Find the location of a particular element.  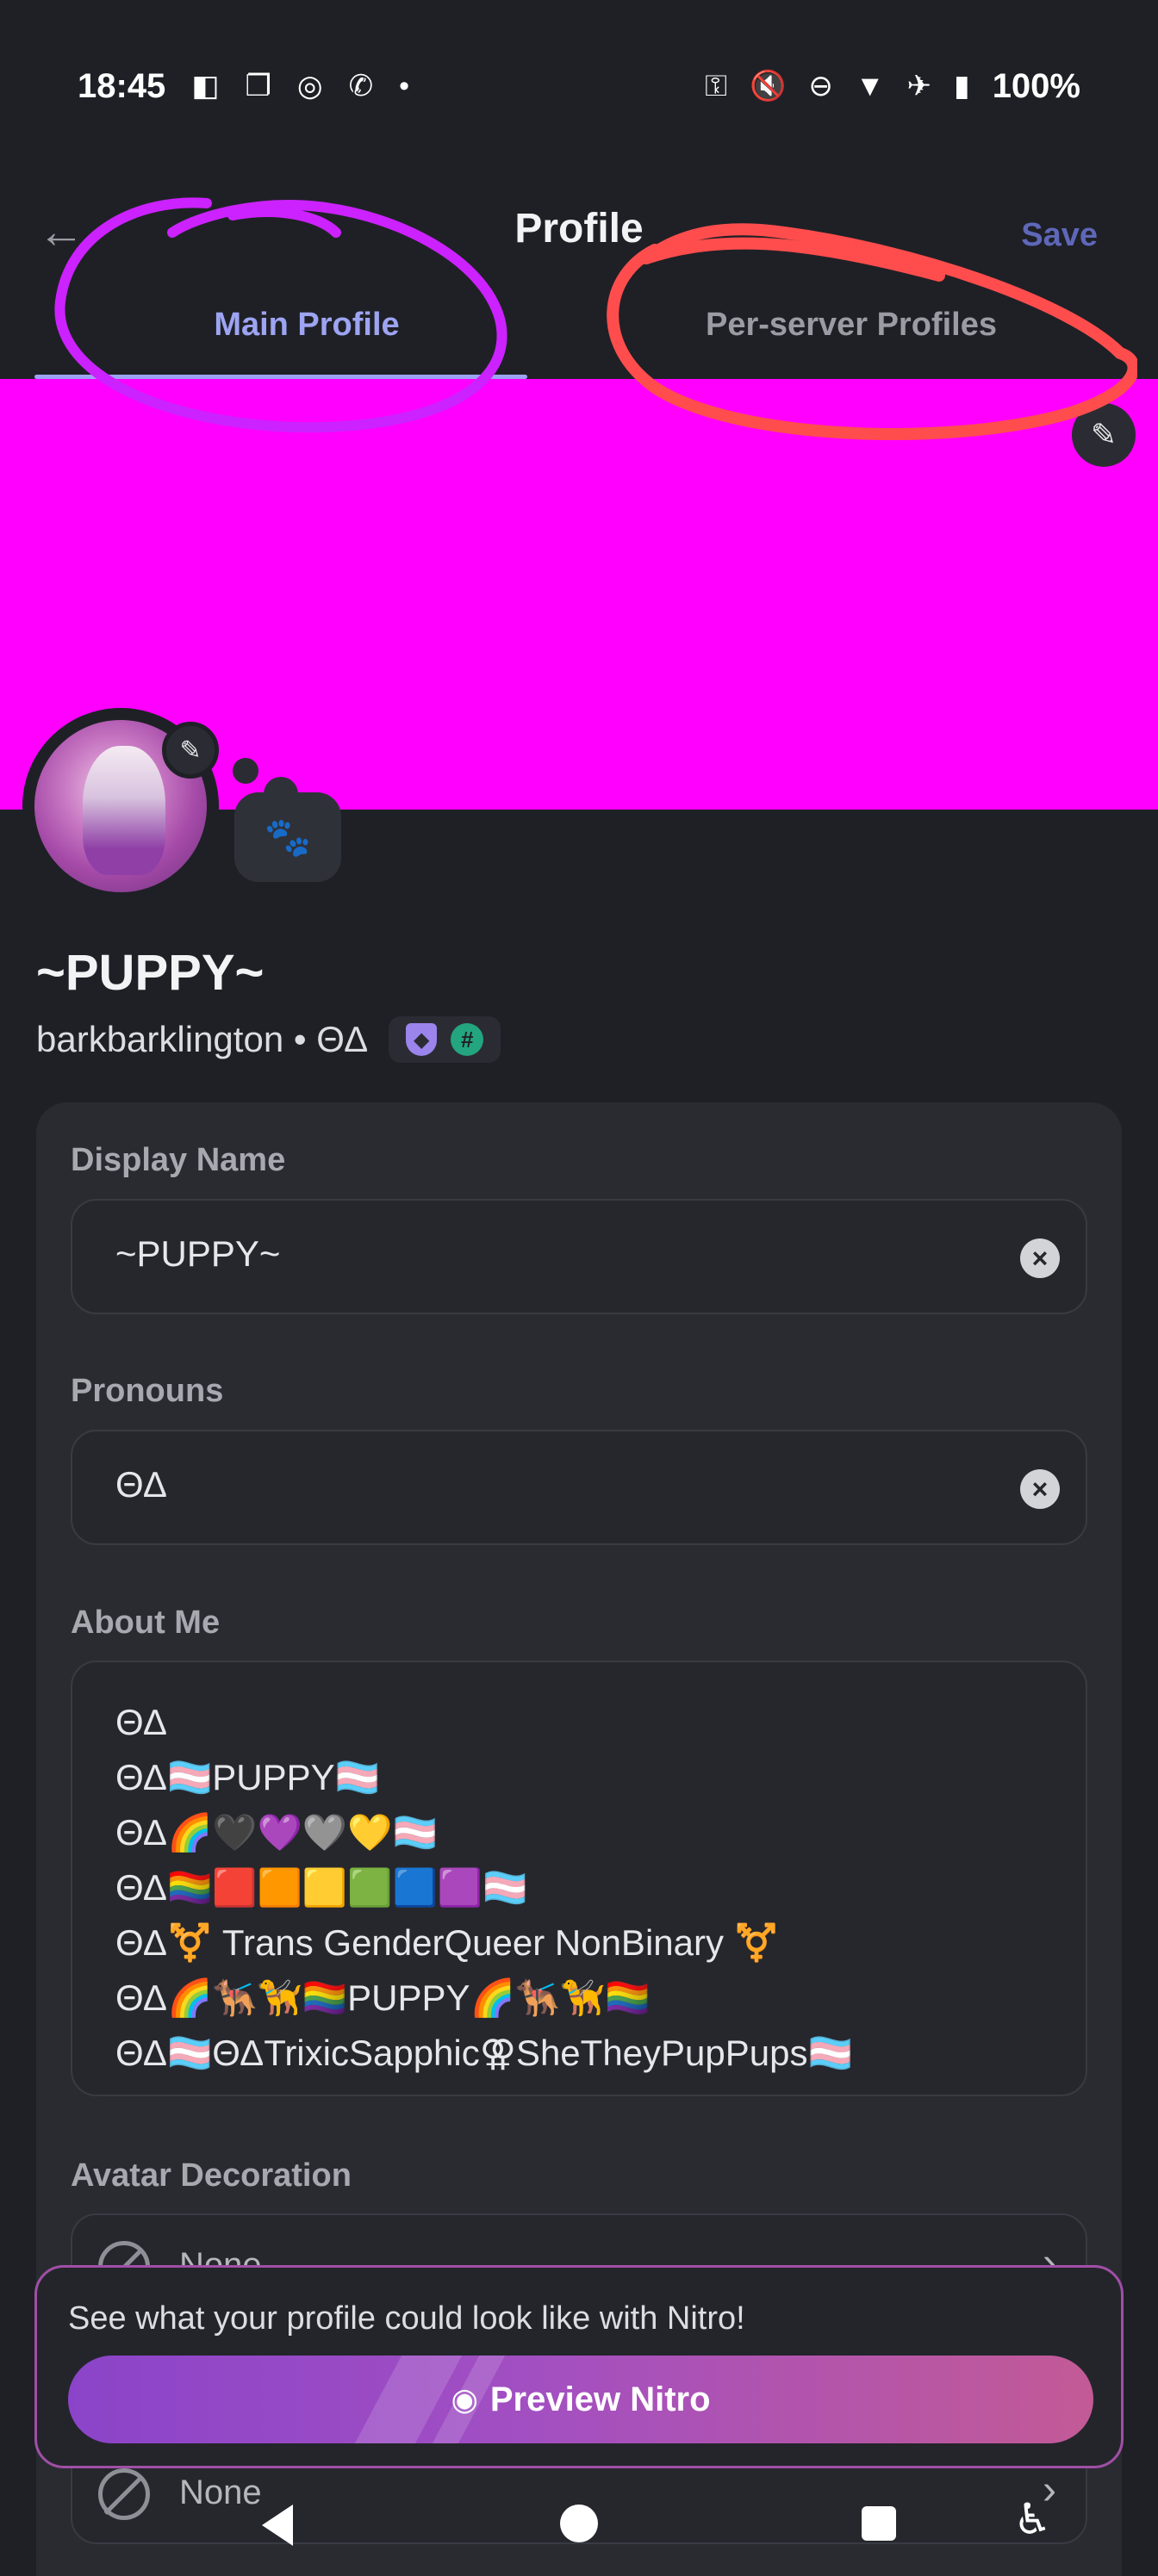

wifi-icon: ▼ is located at coordinates (870, 86).